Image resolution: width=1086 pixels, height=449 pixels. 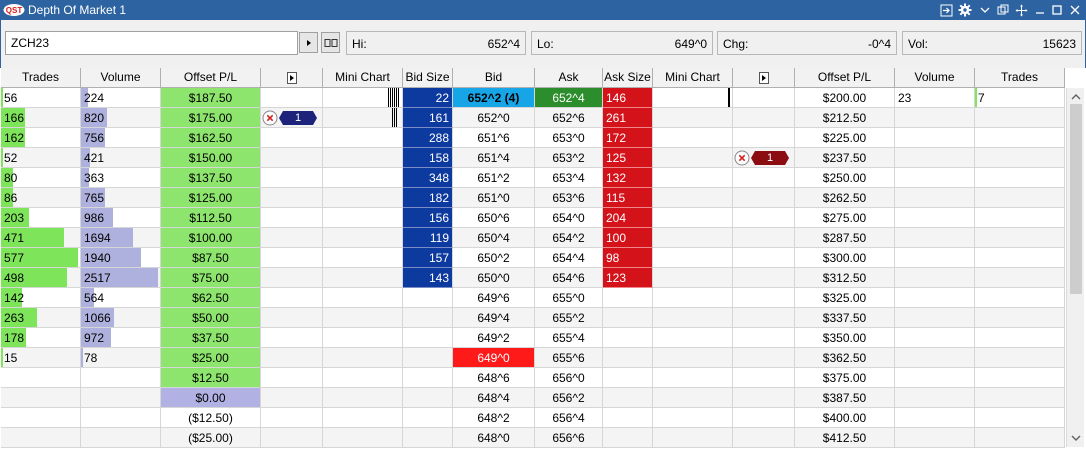 What do you see at coordinates (428, 138) in the screenshot?
I see `bid-size-cell: 288` at bounding box center [428, 138].